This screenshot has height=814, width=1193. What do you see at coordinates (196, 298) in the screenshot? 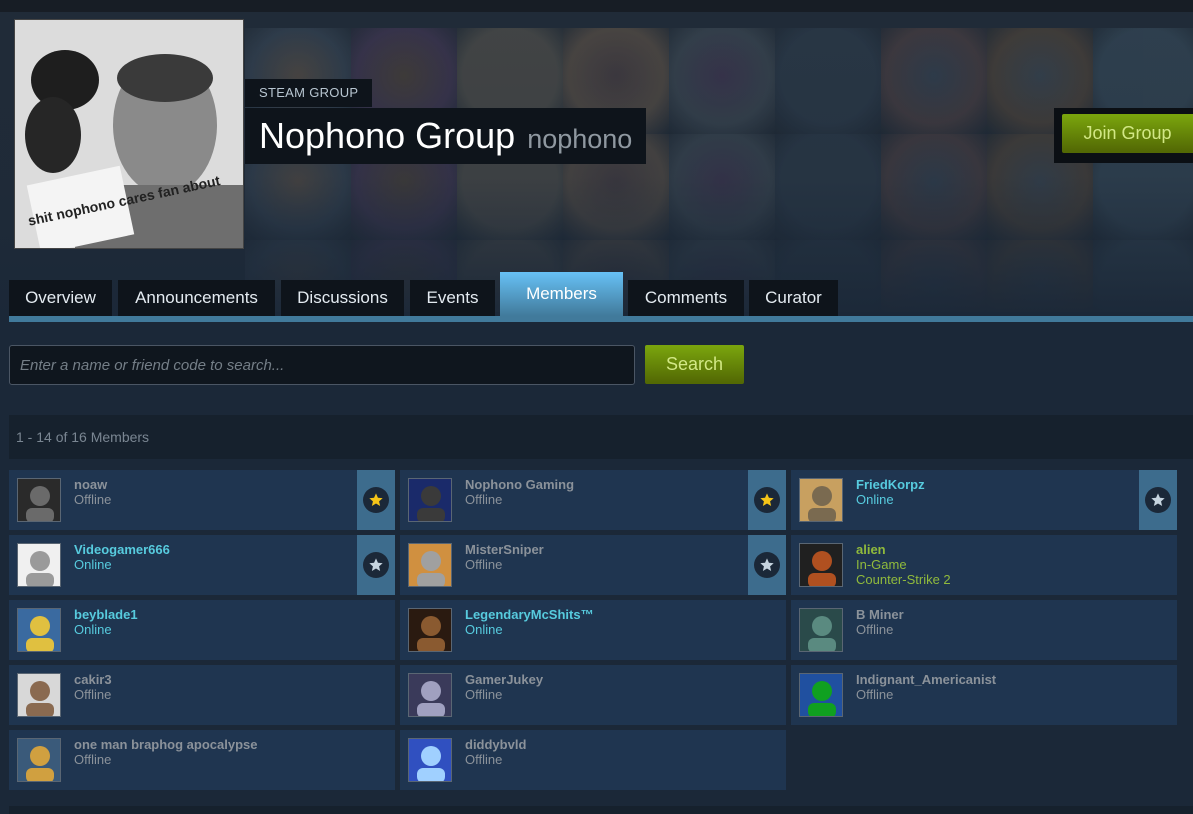
I see `tab-announcements: Announcements` at bounding box center [196, 298].